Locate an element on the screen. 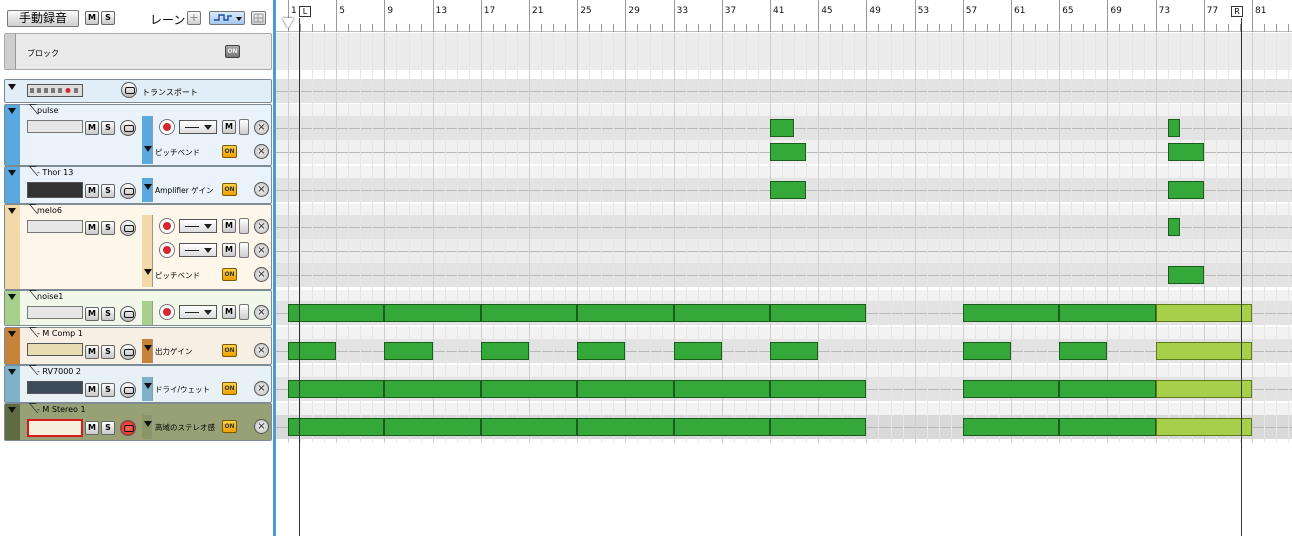 This screenshot has width=1292, height=536. lane-dry-wet: ドライ/ウェット ON × is located at coordinates (207, 389).